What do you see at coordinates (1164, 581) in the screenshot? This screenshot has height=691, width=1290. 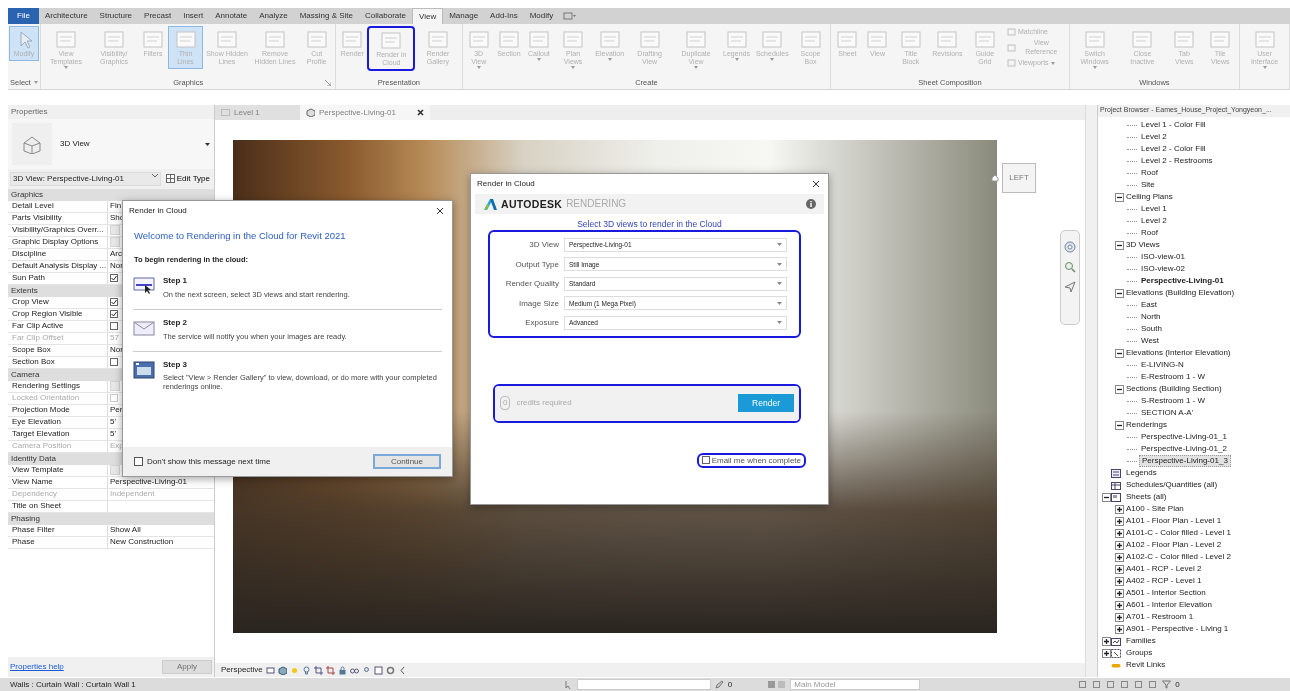 I see `tree-item: A402 - RCP - Level 1` at bounding box center [1164, 581].